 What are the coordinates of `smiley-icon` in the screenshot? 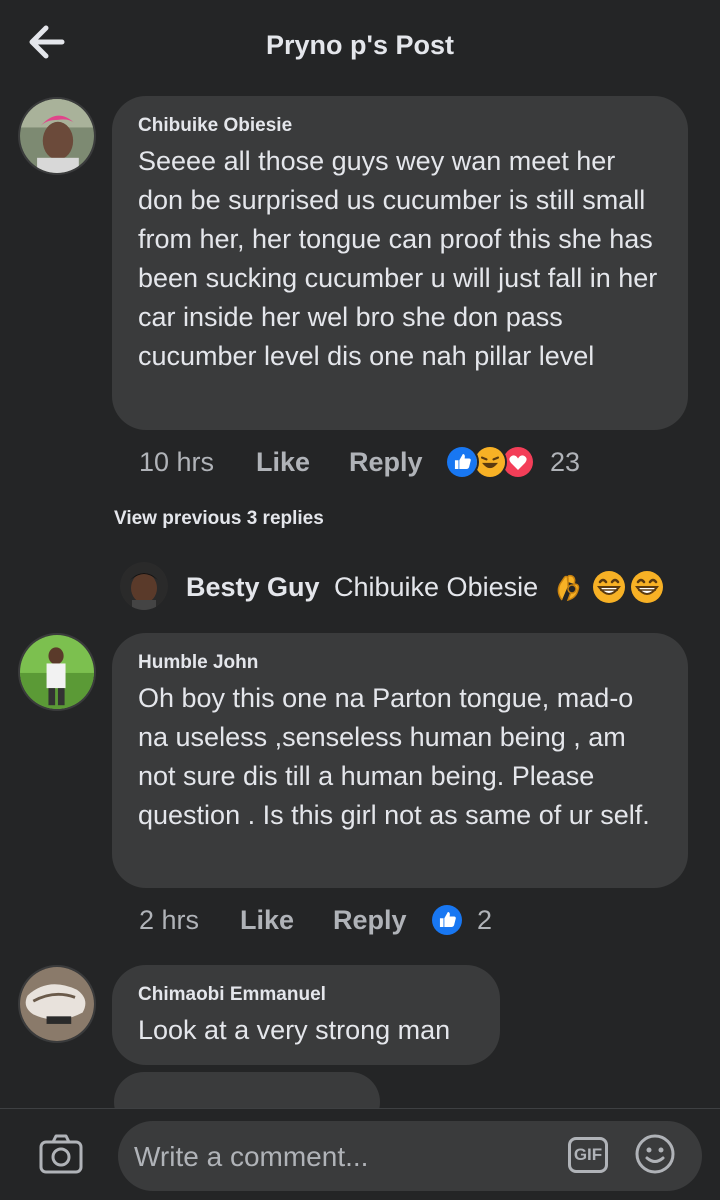 It's located at (655, 1154).